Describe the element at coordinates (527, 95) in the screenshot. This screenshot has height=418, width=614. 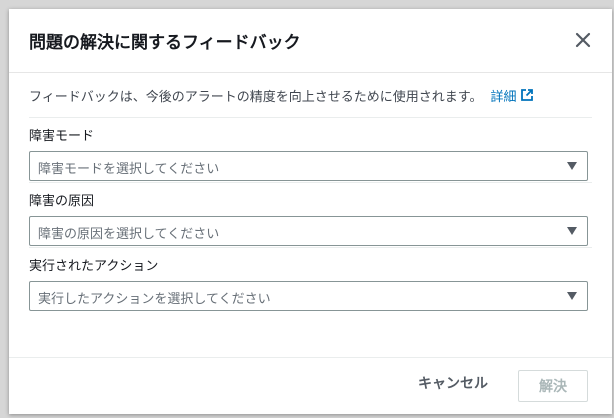
I see `external-link-icon` at that location.